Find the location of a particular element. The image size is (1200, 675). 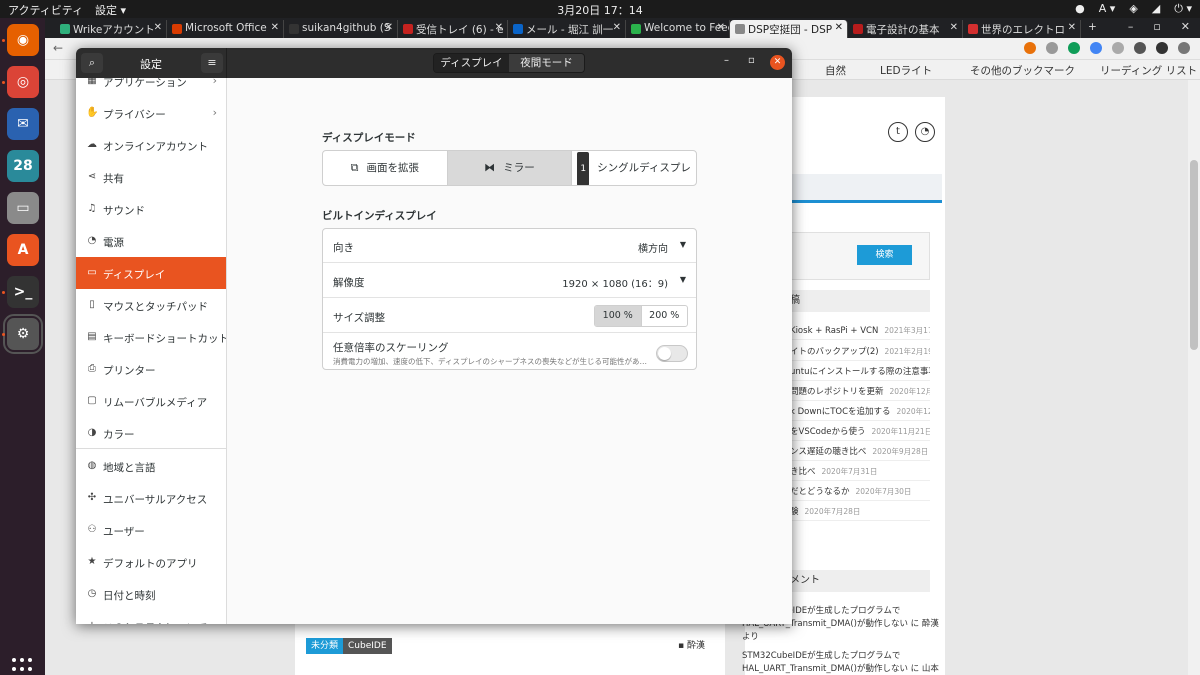

sidebar-item: + このシステムについて is located at coordinates (151, 617).